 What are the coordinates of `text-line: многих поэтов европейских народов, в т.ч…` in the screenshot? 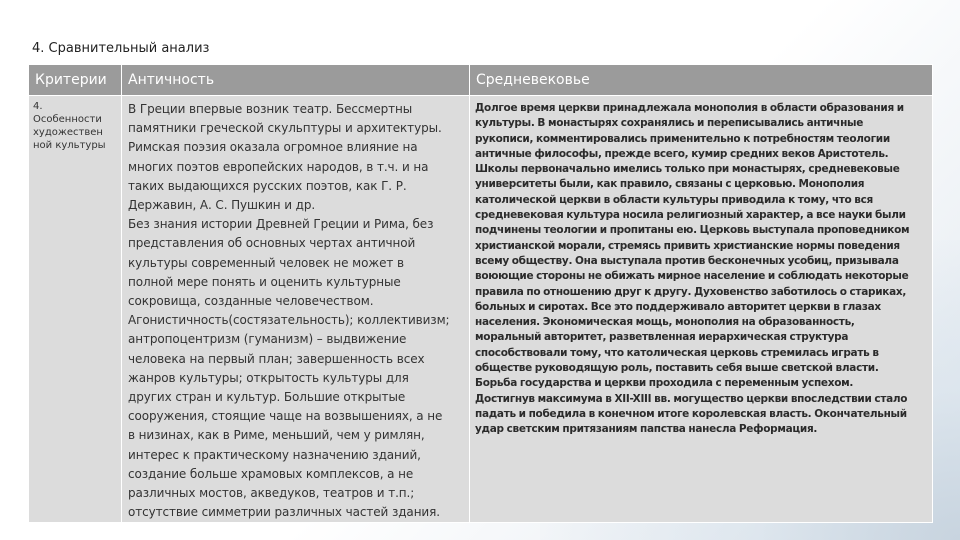 It's located at (278, 166).